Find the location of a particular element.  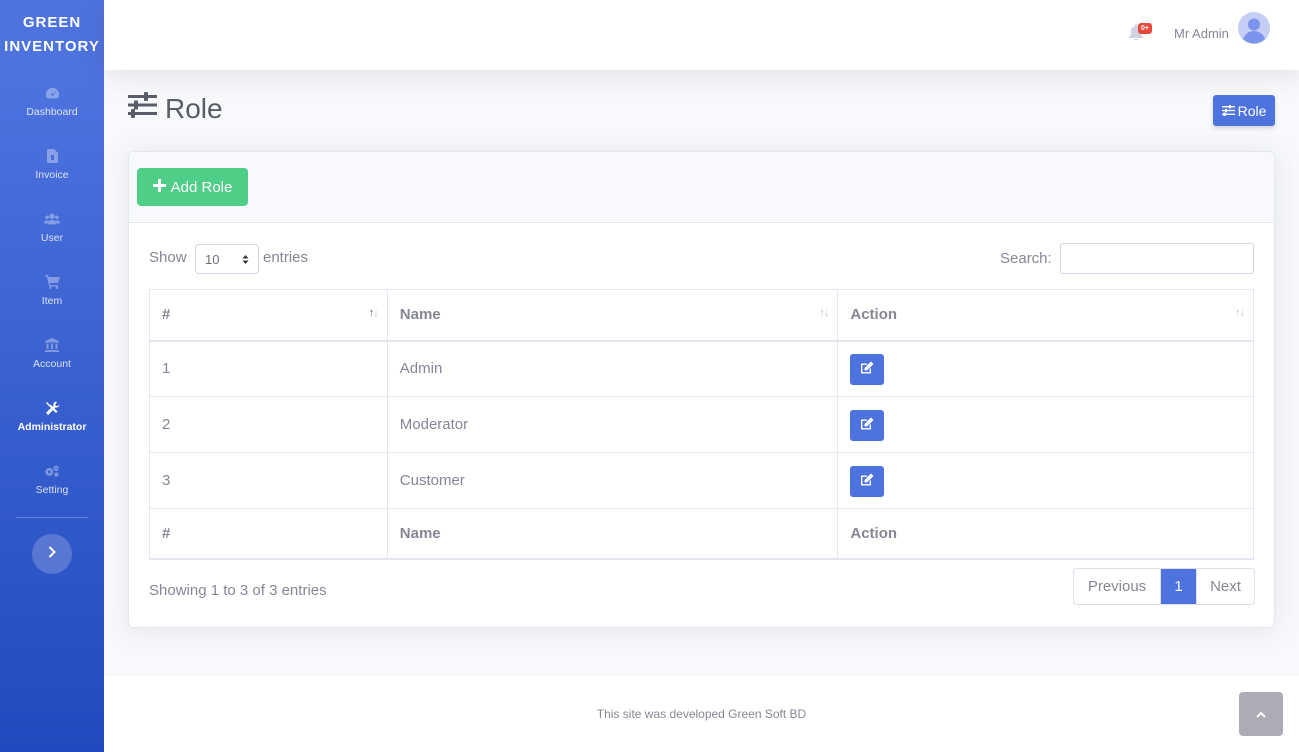

role-button-label: Role is located at coordinates (1252, 111).